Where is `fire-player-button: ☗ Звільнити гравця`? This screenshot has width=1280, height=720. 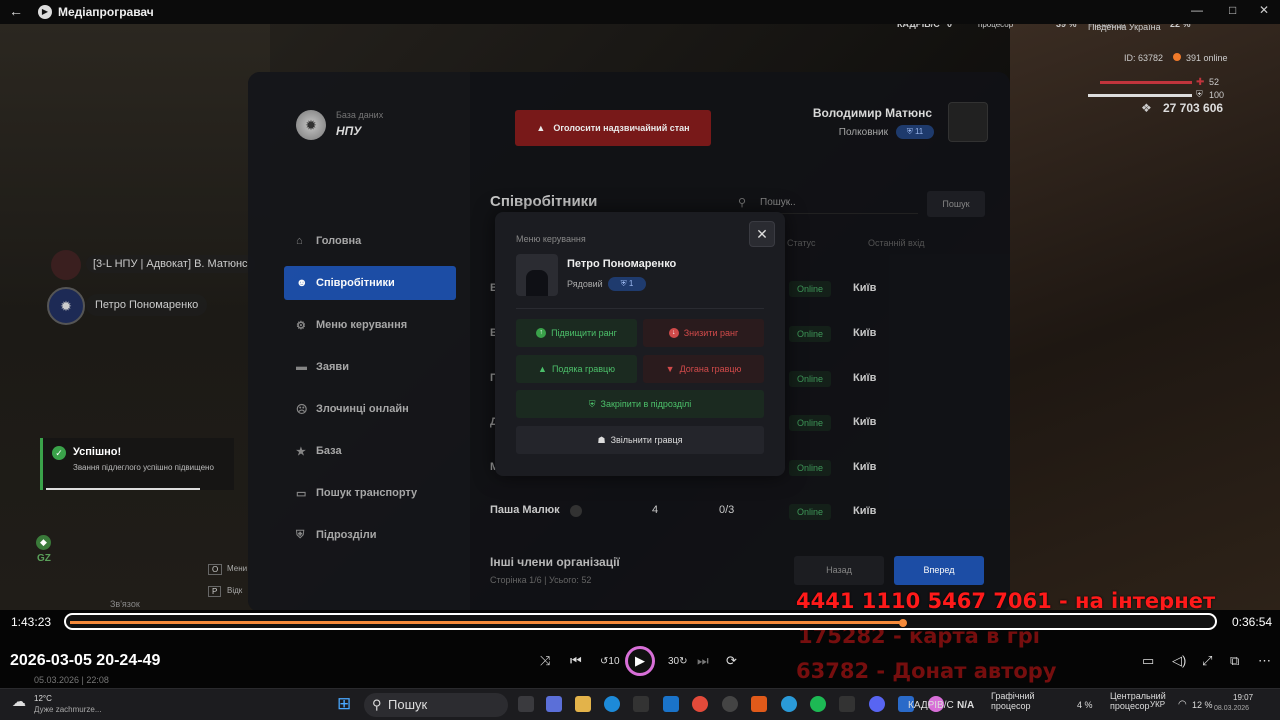
fire-player-button: ☗ Звільнити гравця is located at coordinates (640, 440).